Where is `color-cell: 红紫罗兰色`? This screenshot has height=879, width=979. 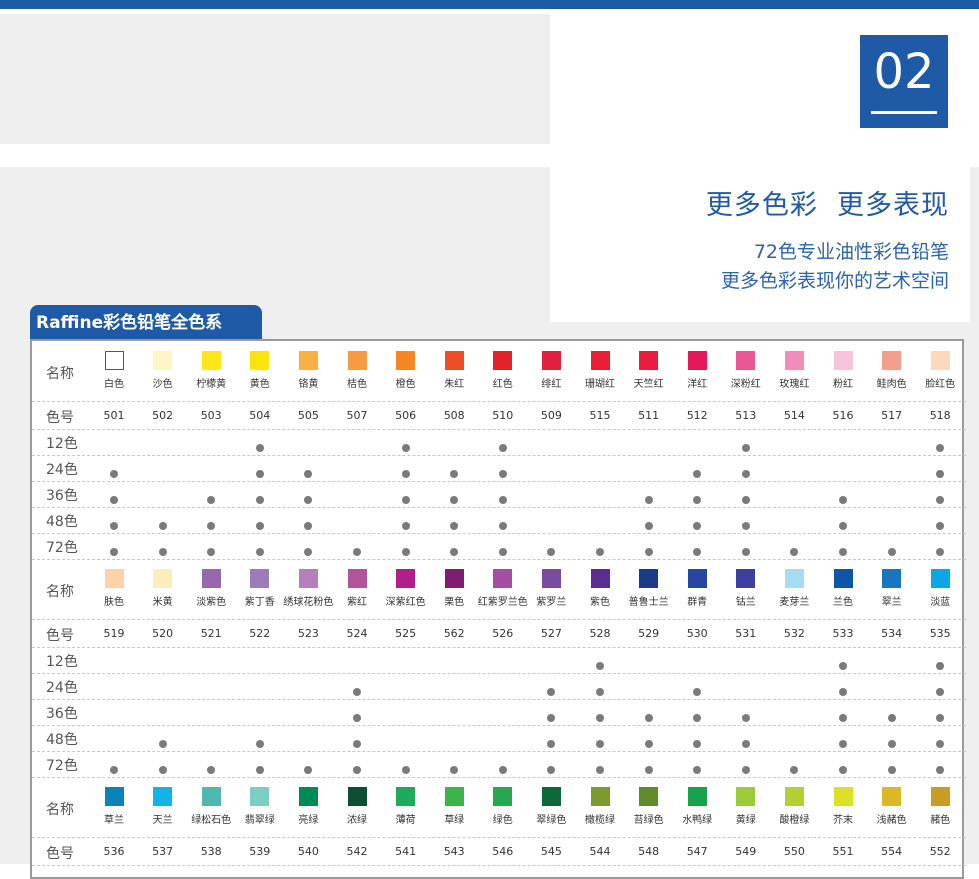 color-cell: 红紫罗兰色 is located at coordinates (503, 588).